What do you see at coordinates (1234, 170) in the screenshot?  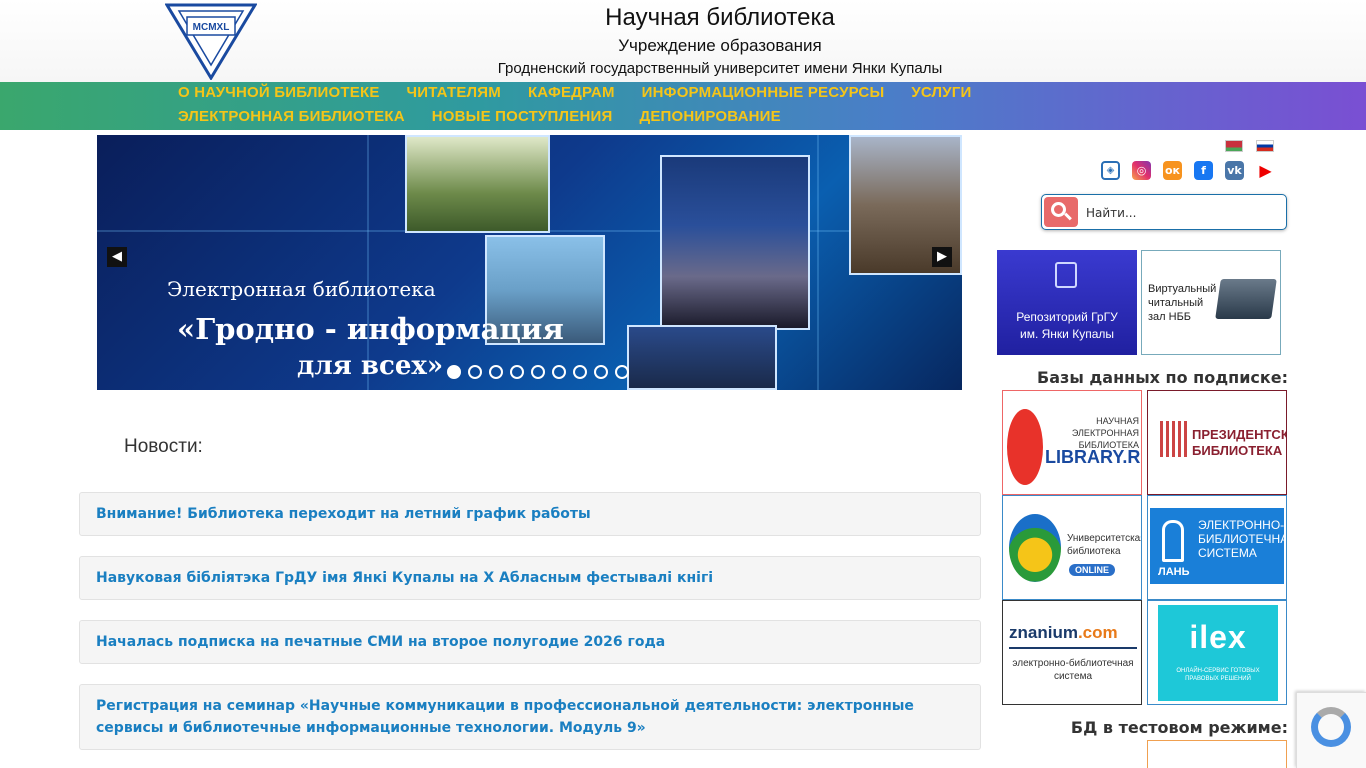 I see `vk-icon: vk` at bounding box center [1234, 170].